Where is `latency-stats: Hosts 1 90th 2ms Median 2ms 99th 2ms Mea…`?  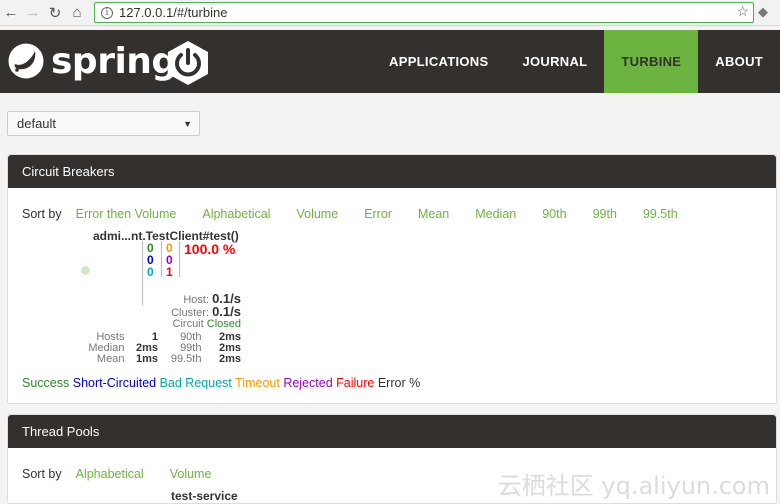
latency-stats: Hosts 1 90th 2ms Median 2ms 99th 2ms Mea… is located at coordinates (161, 348).